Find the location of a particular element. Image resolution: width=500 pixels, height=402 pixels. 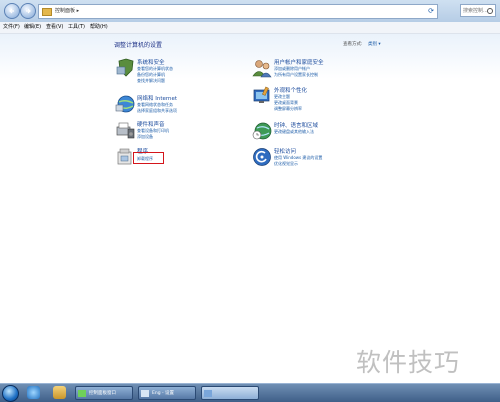

search-icon is located at coordinates (490, 11).